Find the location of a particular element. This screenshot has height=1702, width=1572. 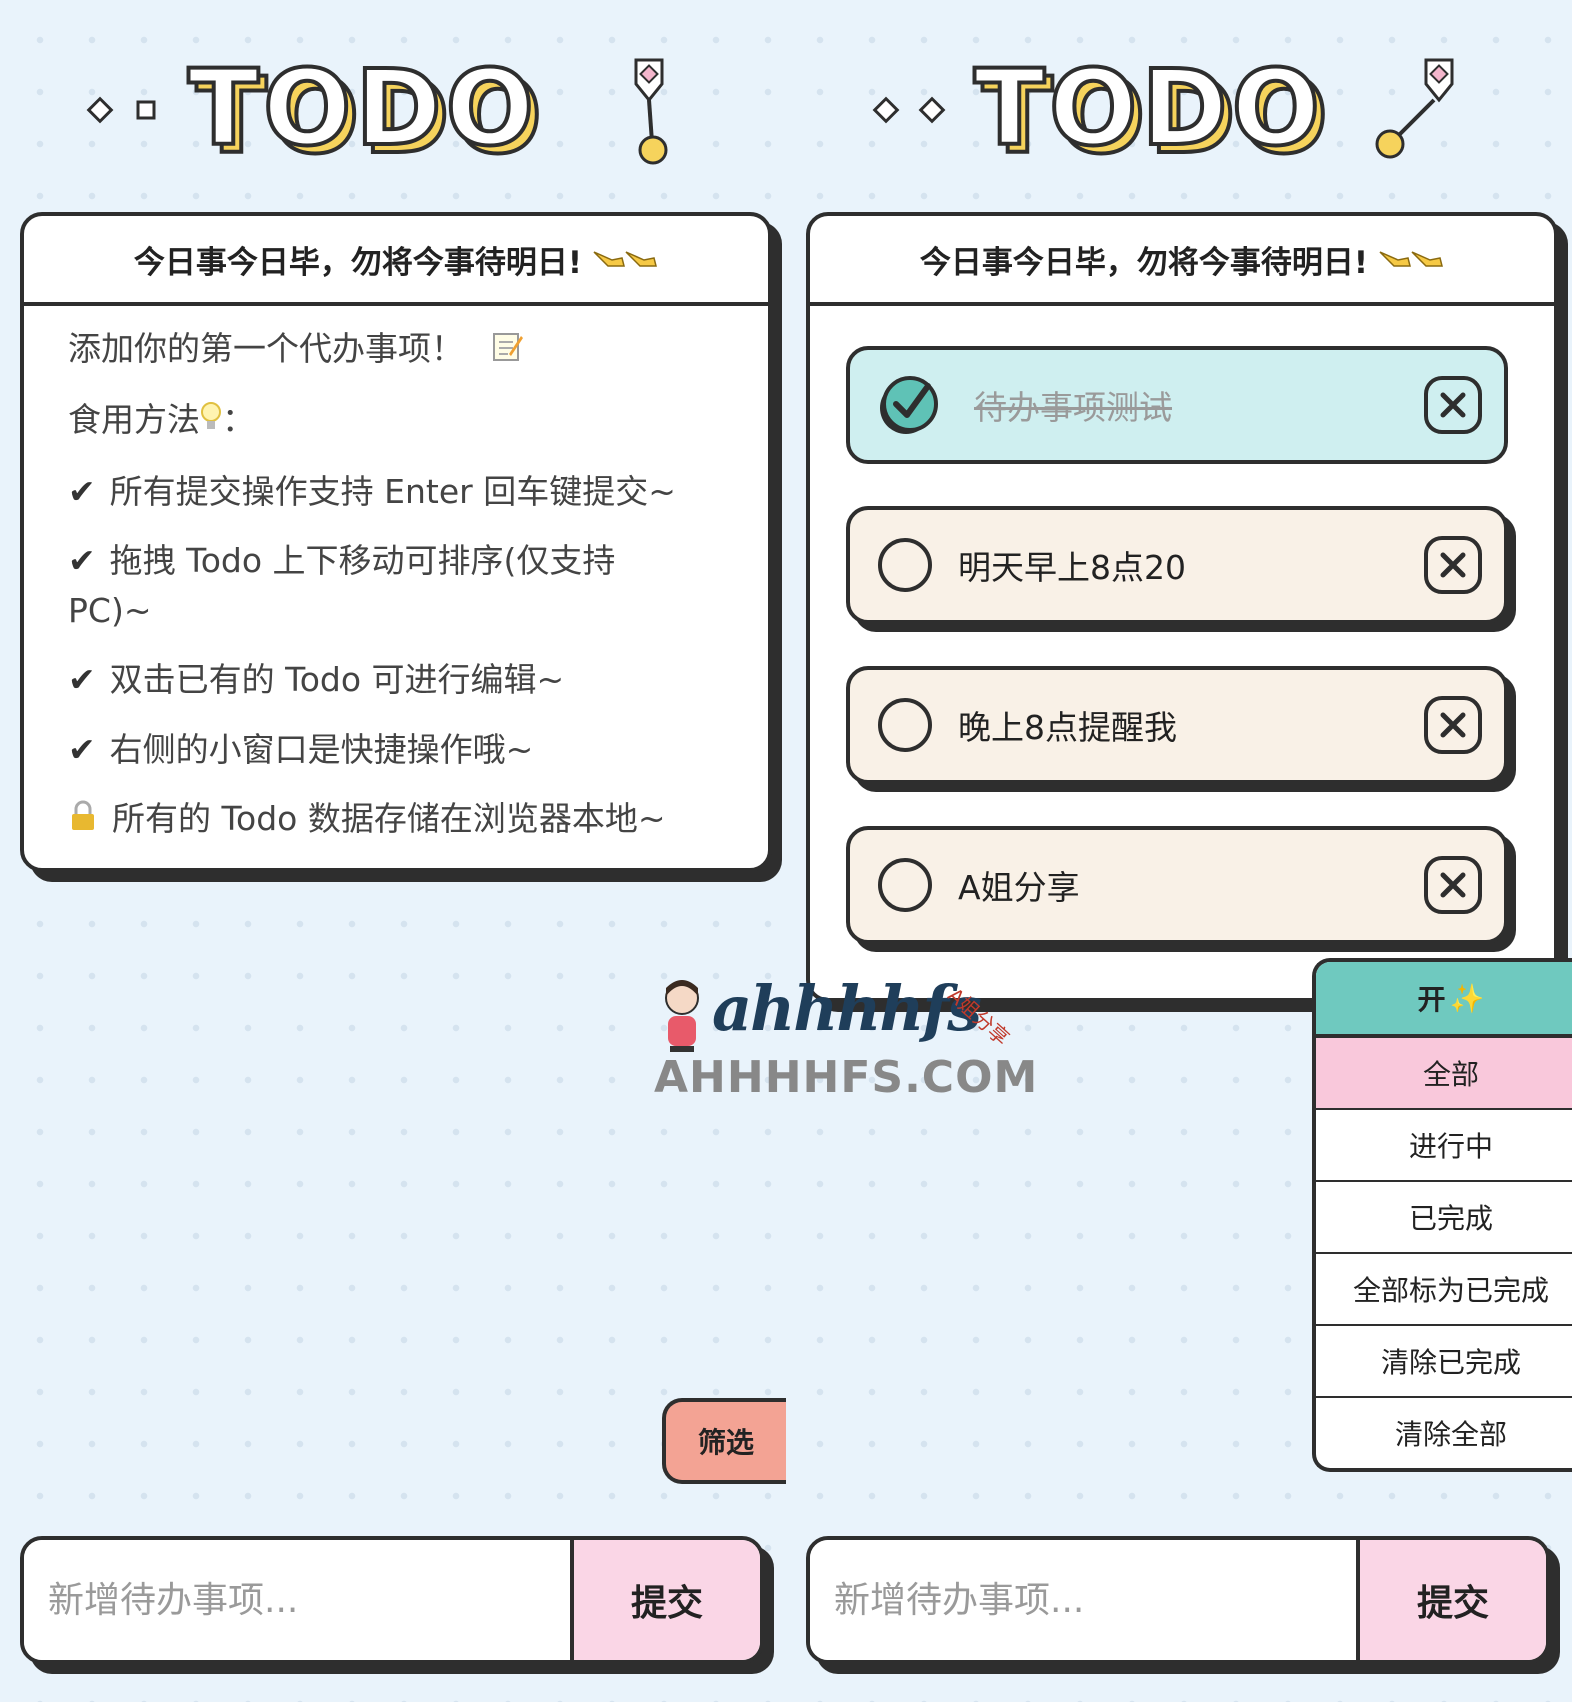

todo-logo-left: TODO TODO is located at coordinates (390, 110).